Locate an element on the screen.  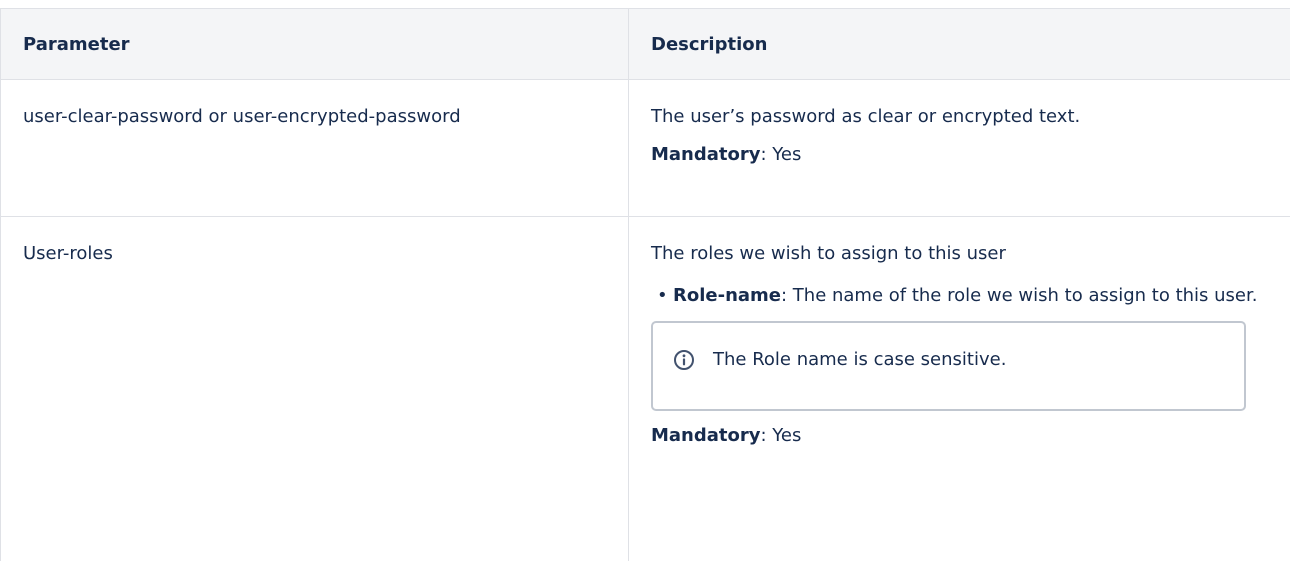
header-description: Description is located at coordinates (959, 44).